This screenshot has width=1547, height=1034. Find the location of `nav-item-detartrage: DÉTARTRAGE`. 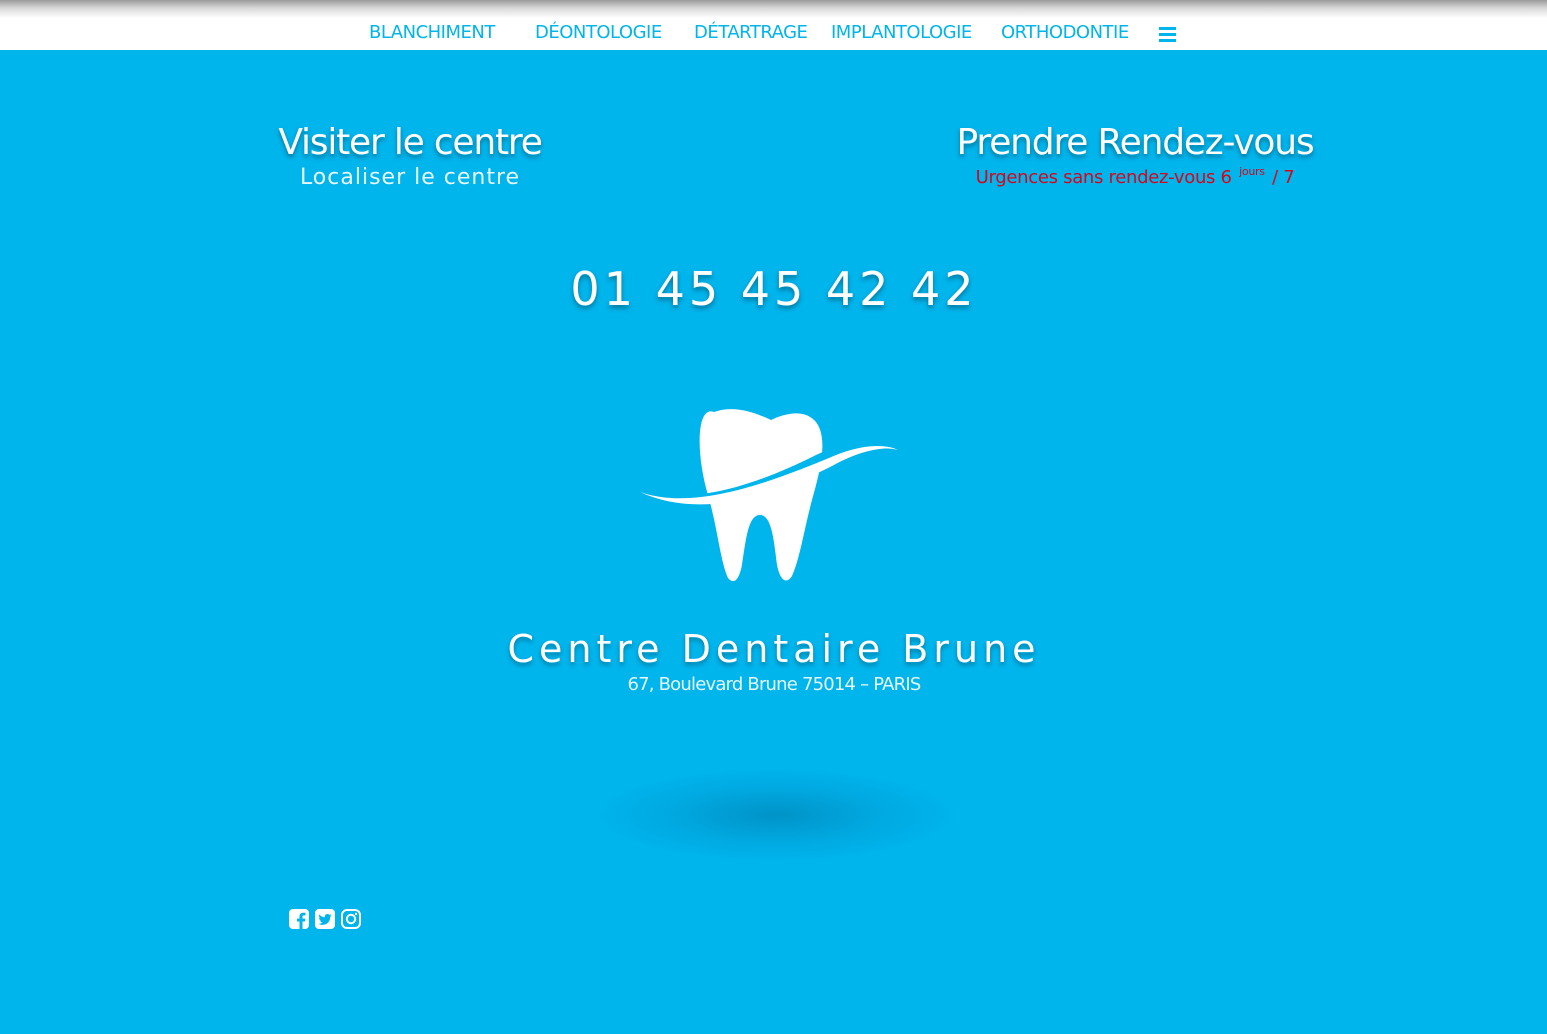

nav-item-detartrage: DÉTARTRAGE is located at coordinates (751, 32).